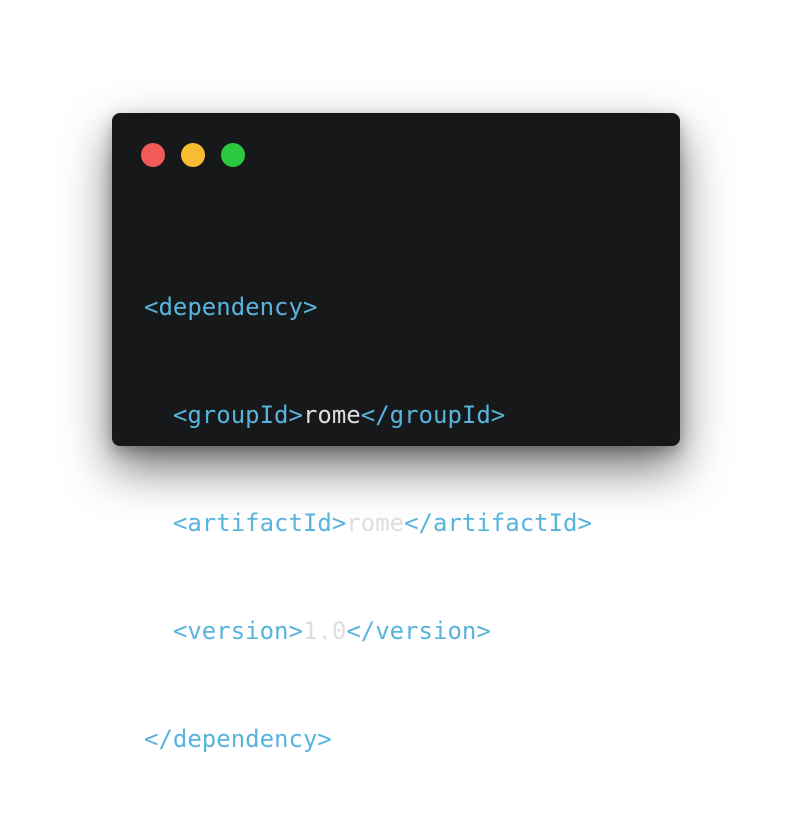  Describe the element at coordinates (153, 155) in the screenshot. I see `close-button` at that location.